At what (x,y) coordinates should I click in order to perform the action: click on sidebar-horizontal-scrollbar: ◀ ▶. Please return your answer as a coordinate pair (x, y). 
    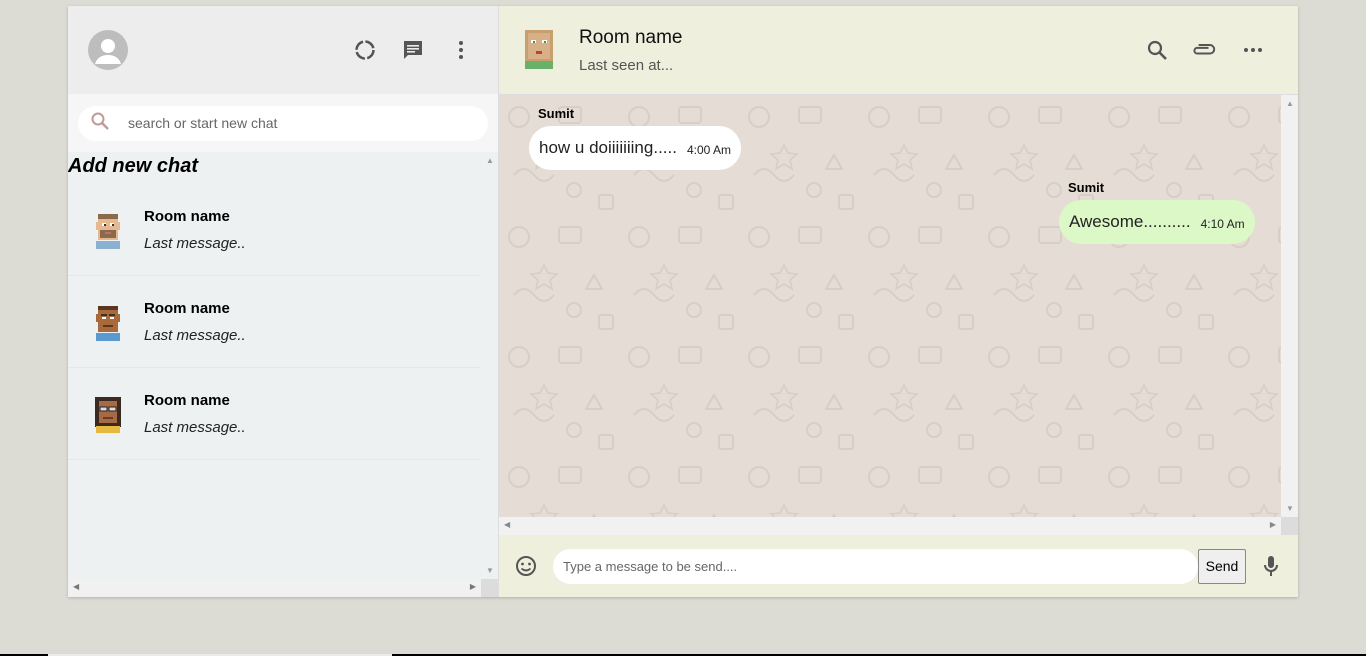
    Looking at the image, I should click on (274, 588).